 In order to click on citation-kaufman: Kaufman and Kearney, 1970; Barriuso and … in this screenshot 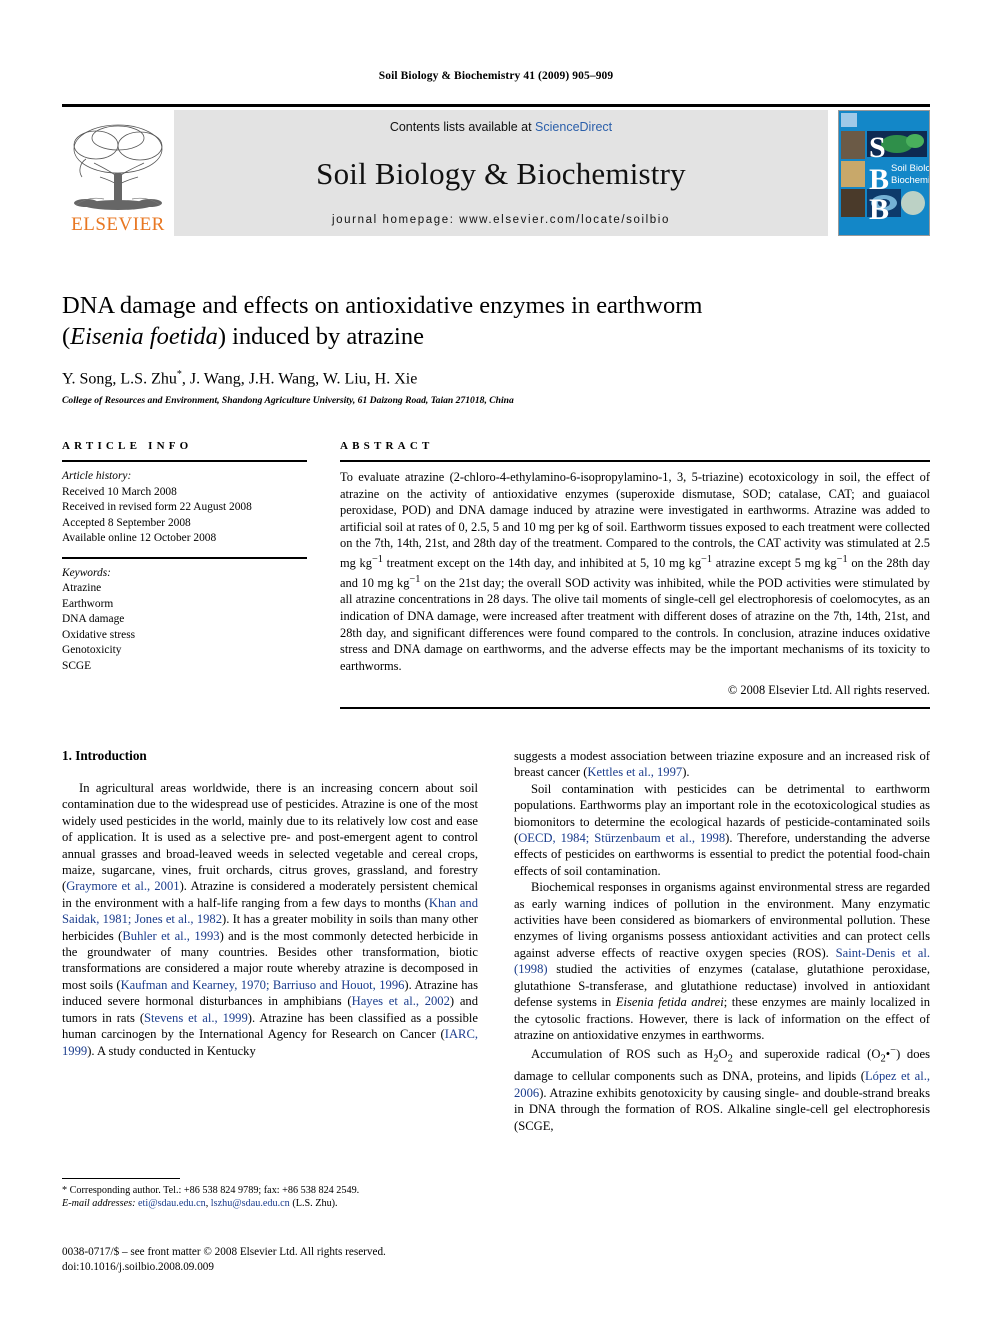, I will do `click(263, 985)`.